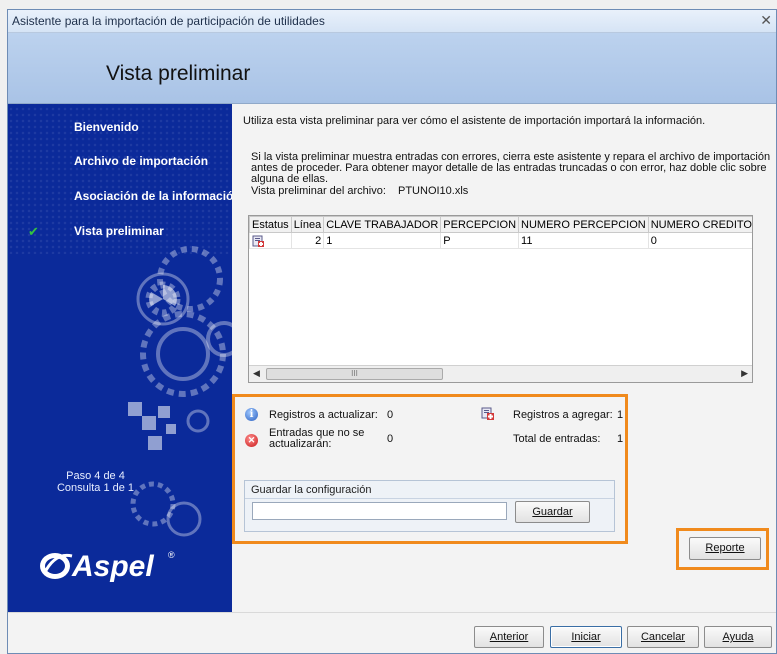  I want to click on aspel-logo: Aspel ®, so click(118, 566).